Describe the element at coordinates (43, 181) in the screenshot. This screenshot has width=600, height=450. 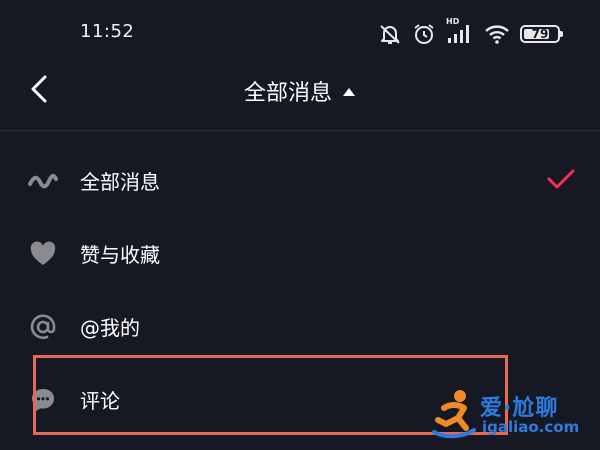
I see `wave-icon` at that location.